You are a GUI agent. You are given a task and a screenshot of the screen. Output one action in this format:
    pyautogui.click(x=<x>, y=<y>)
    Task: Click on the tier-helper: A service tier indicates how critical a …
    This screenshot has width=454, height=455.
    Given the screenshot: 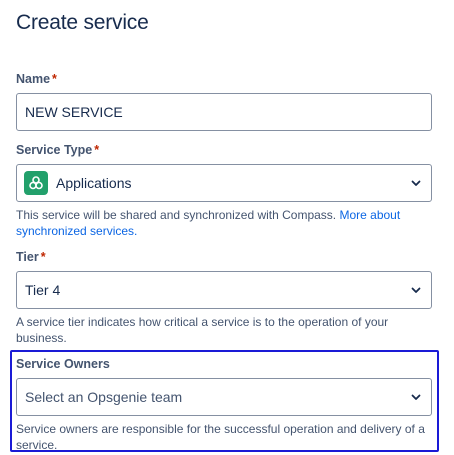 What is the action you would take?
    pyautogui.click(x=202, y=330)
    